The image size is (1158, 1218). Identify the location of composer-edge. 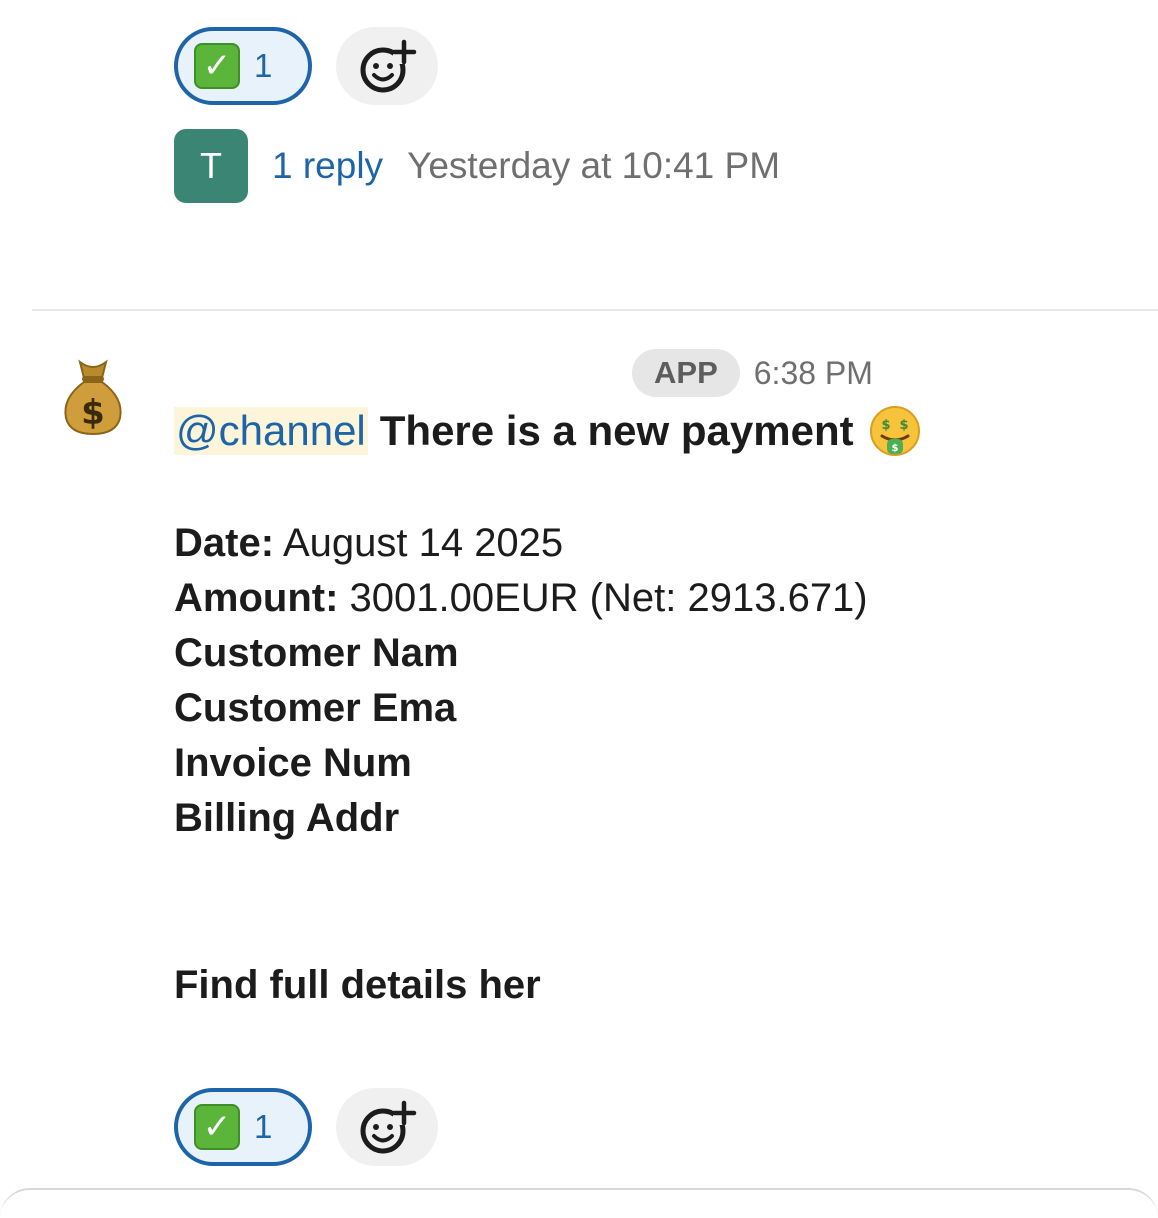
(579, 1203).